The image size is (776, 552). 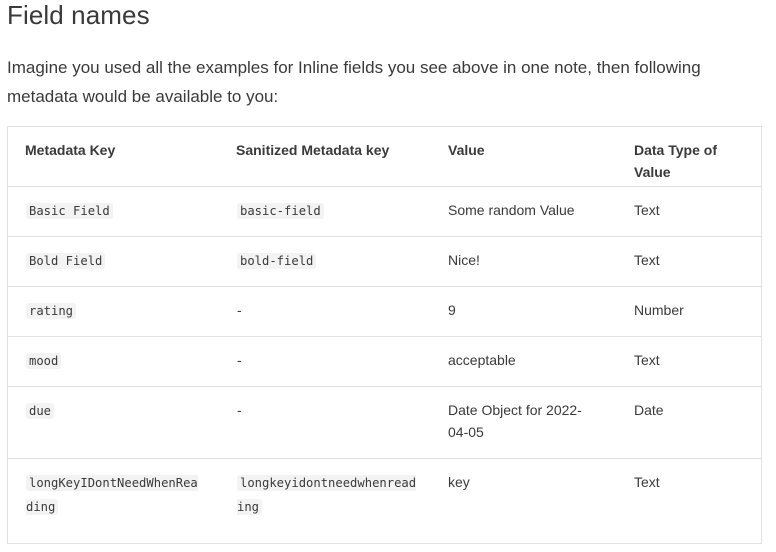 I want to click on table-row: mood - acceptable Text, so click(x=384, y=361).